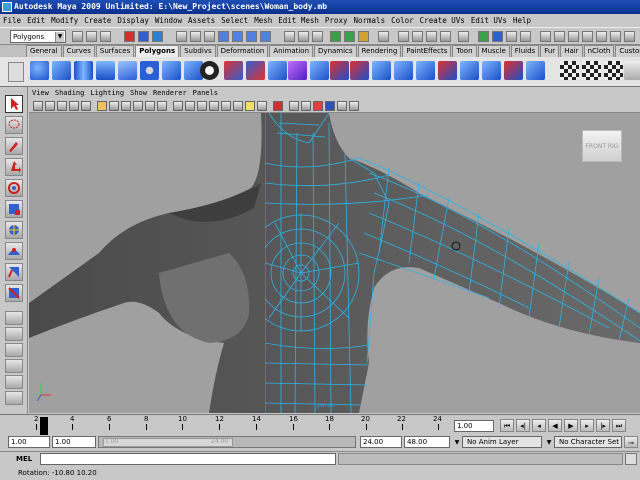  I want to click on hud-icon, so click(330, 106).